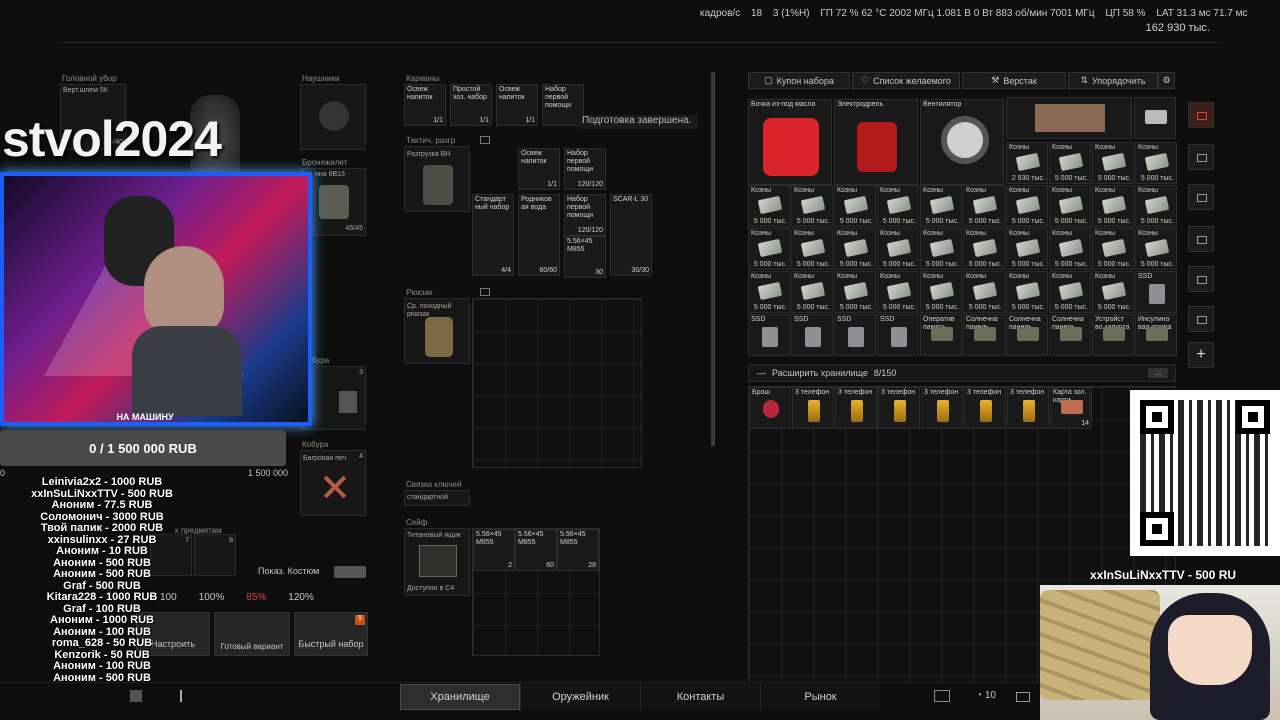 The height and width of the screenshot is (720, 1280). I want to click on friends-icon, so click(942, 696).